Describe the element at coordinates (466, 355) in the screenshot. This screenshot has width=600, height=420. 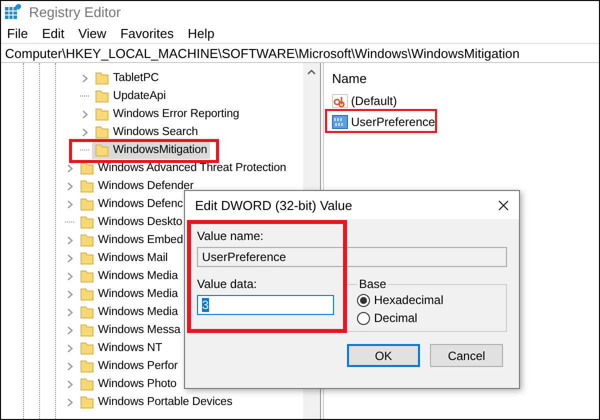
I see `dialog-button: Cancel` at that location.